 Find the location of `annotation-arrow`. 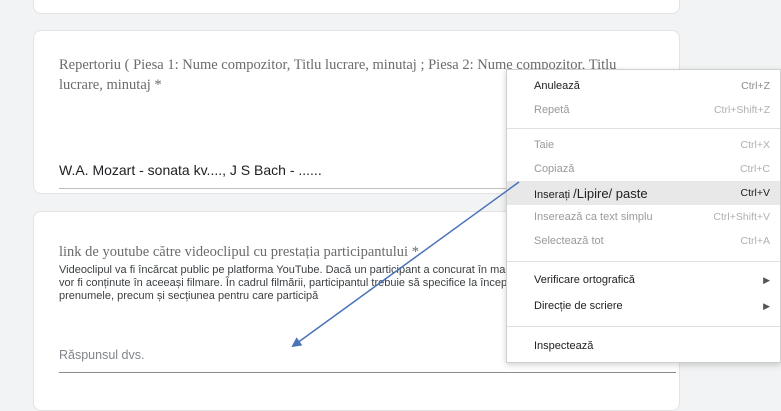

annotation-arrow is located at coordinates (405, 264).